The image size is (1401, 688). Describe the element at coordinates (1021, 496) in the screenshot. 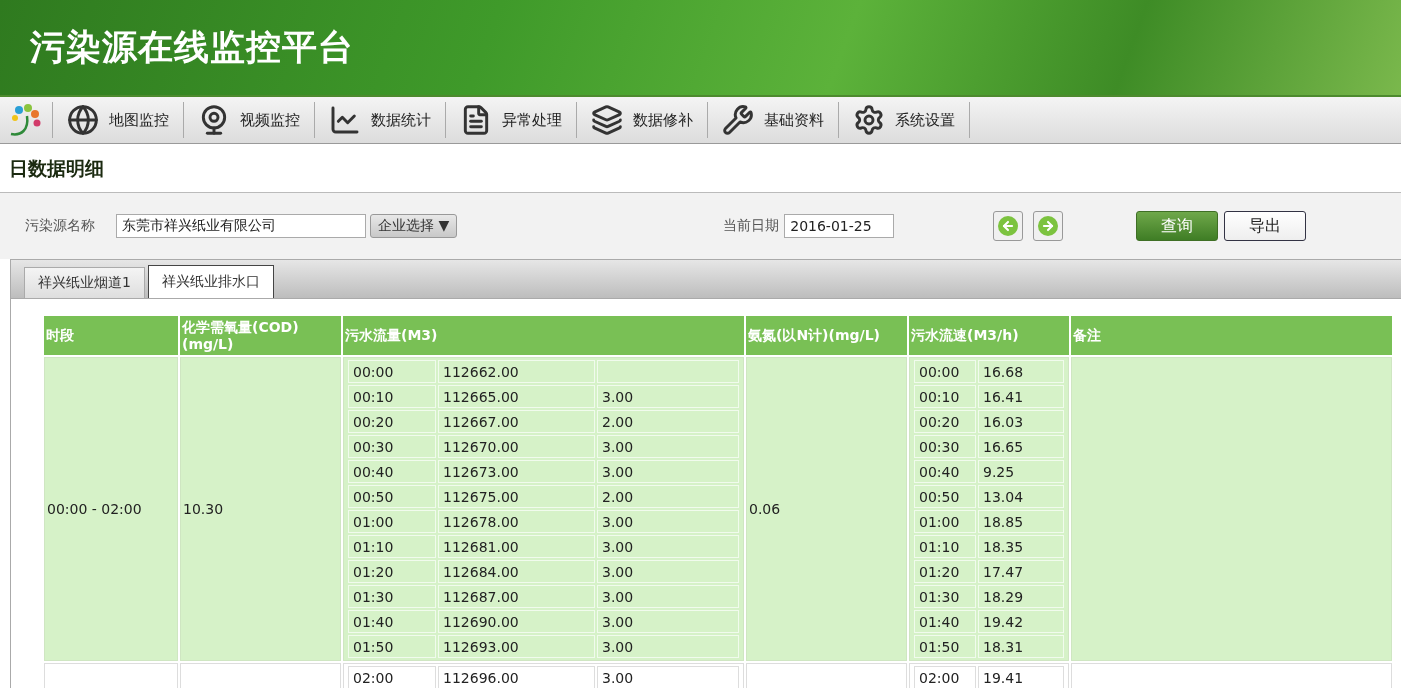

I see `table-cell: 13.04` at that location.